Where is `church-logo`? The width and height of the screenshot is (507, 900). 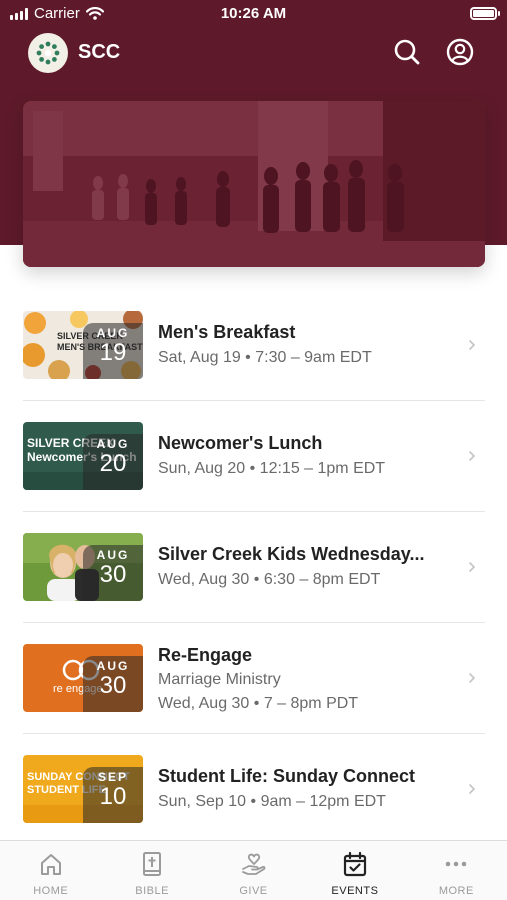
church-logo is located at coordinates (48, 53).